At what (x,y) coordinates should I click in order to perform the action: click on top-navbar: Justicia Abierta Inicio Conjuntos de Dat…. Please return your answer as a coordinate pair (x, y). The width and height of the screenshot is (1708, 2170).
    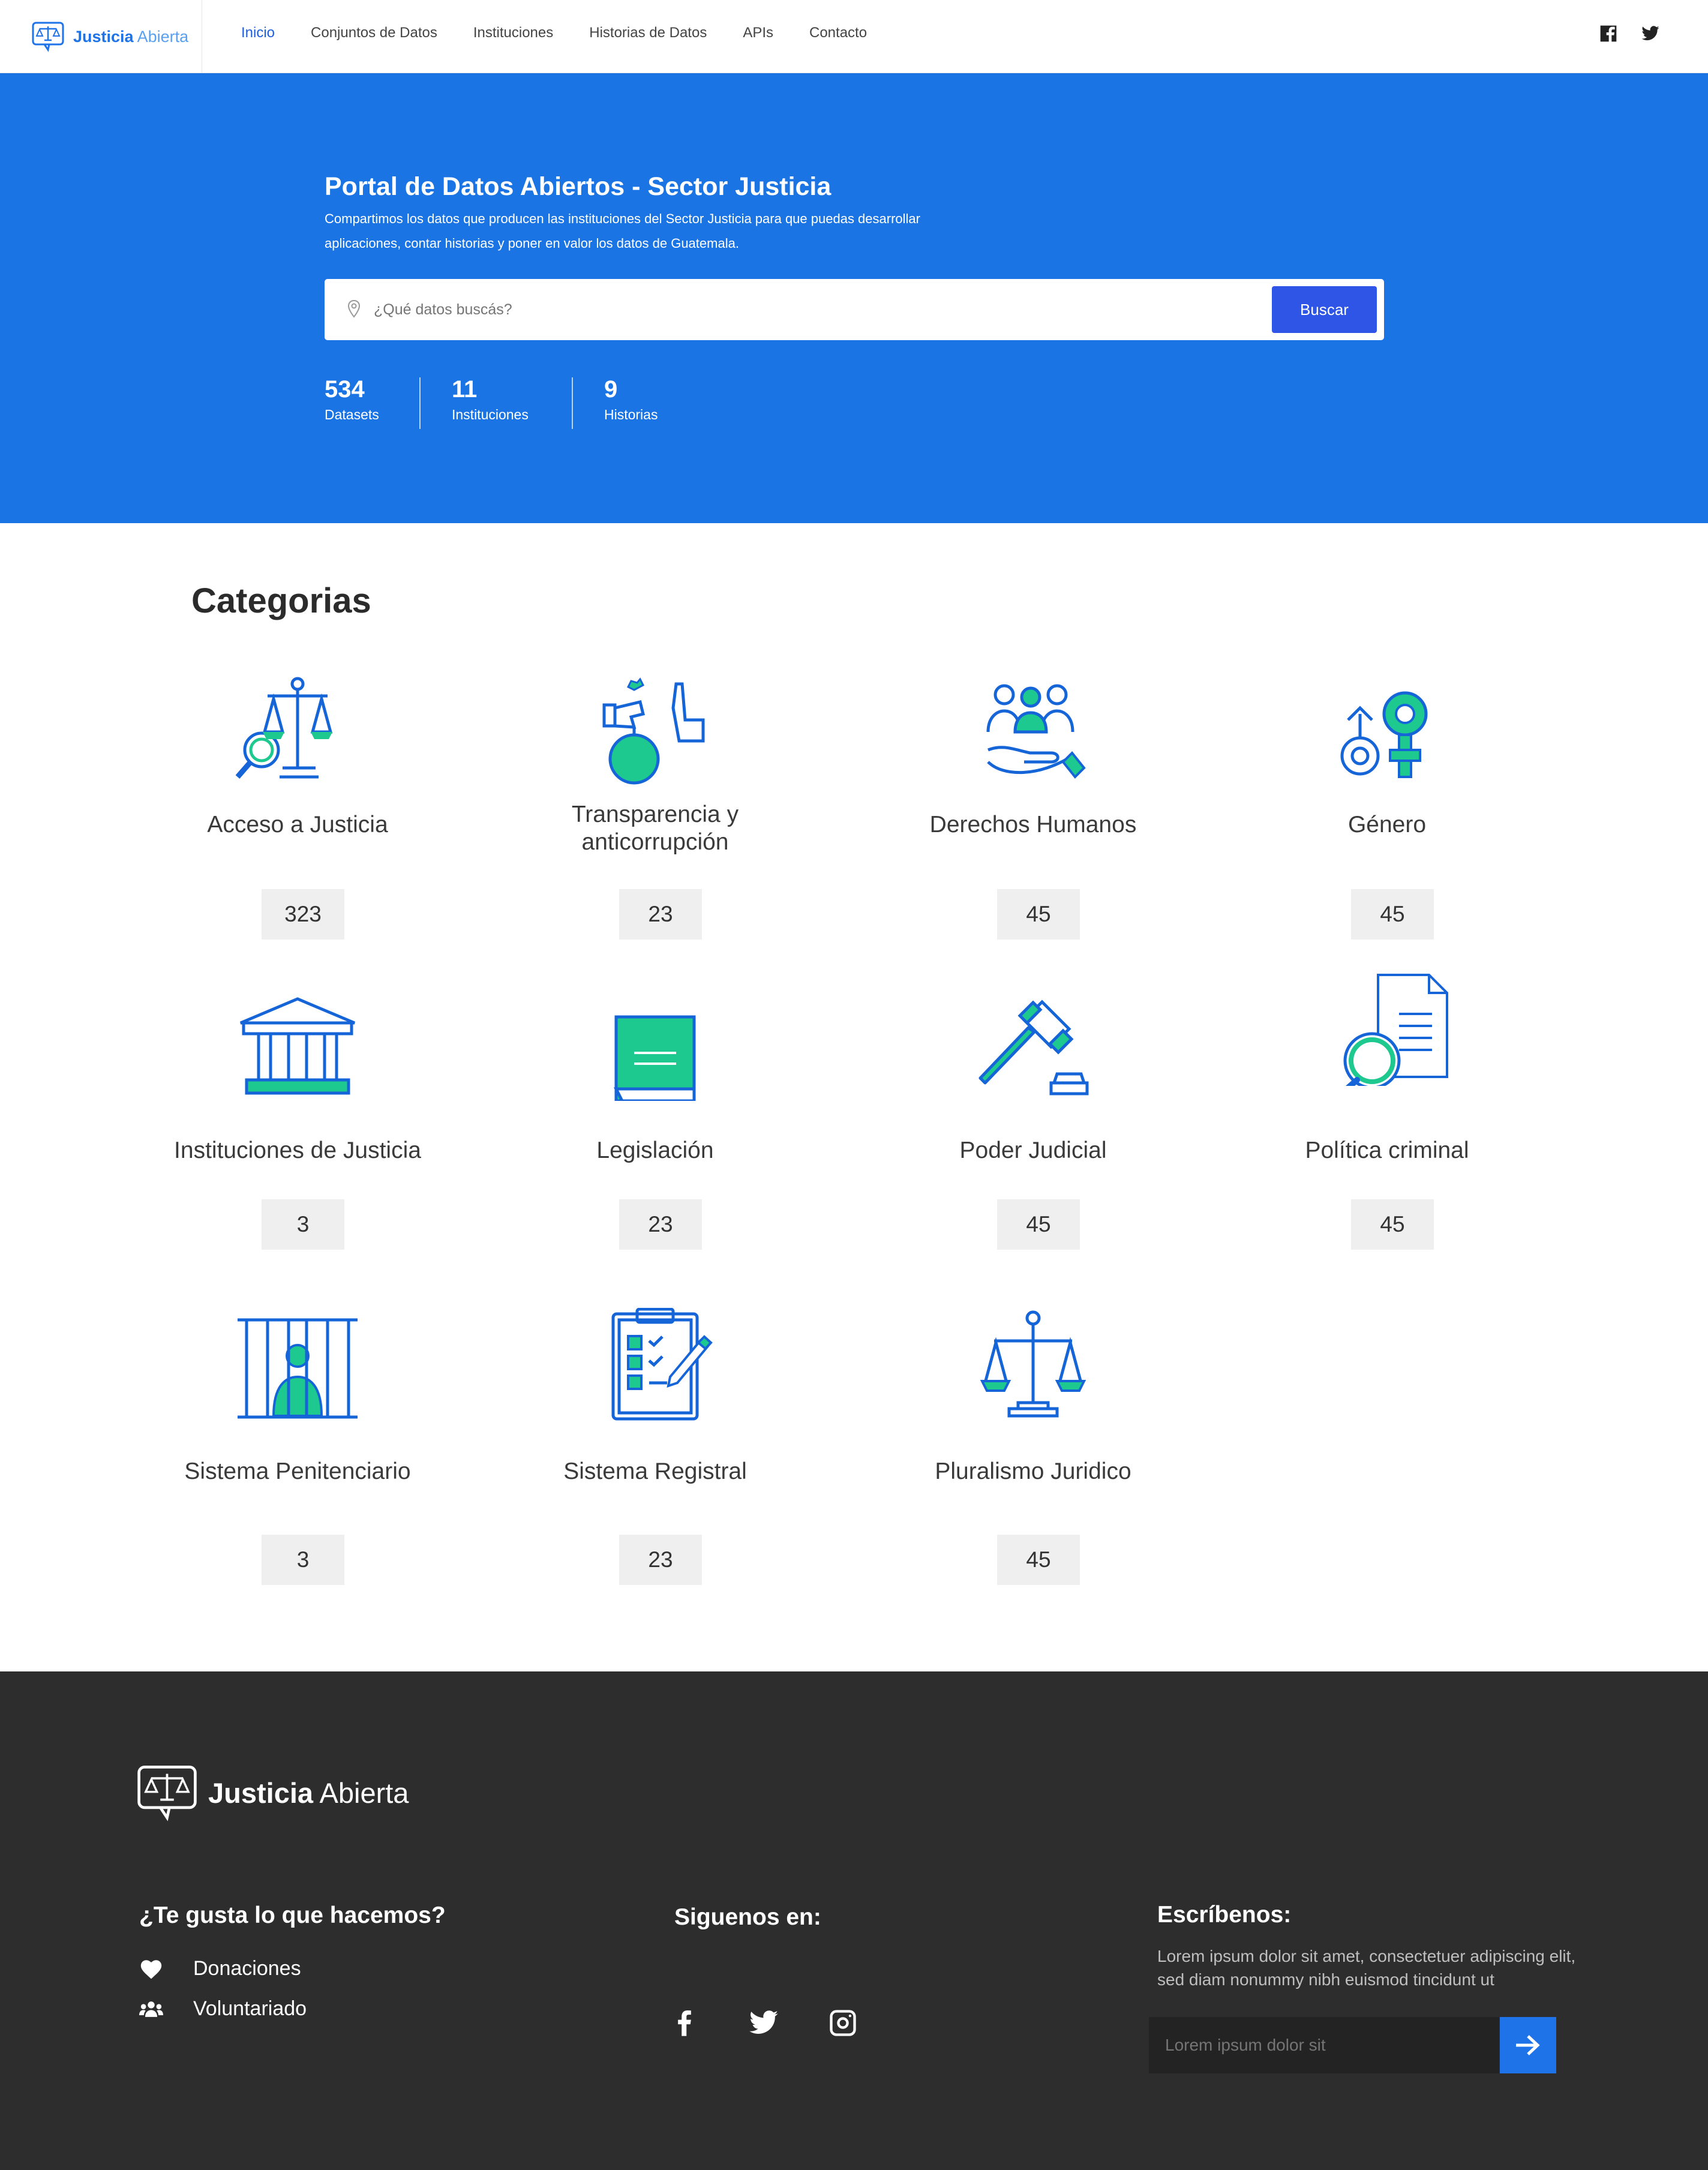
    Looking at the image, I should click on (854, 36).